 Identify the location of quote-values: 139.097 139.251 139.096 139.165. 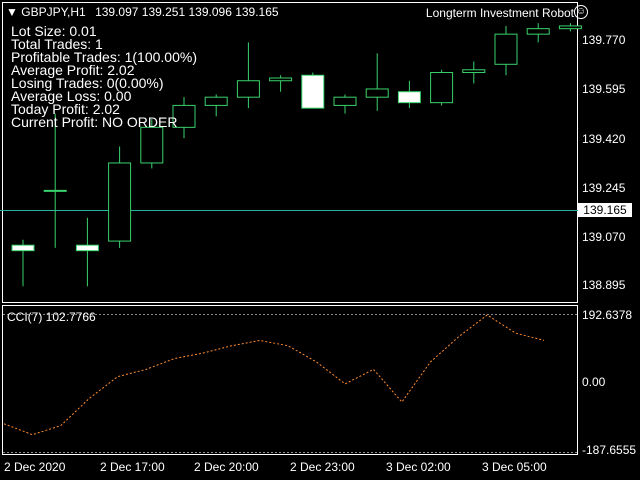
(187, 12).